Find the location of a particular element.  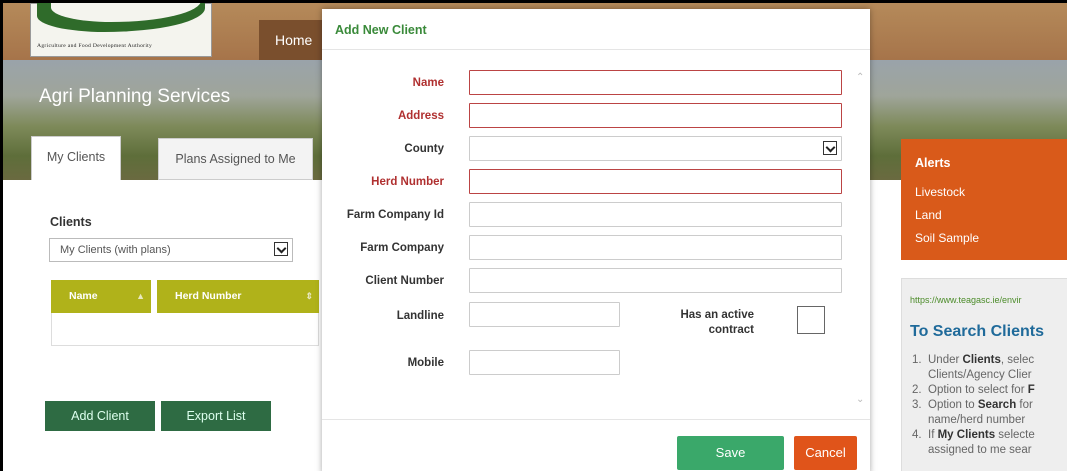

column-header-herd-number: Herd Number ⇕ is located at coordinates (238, 296).